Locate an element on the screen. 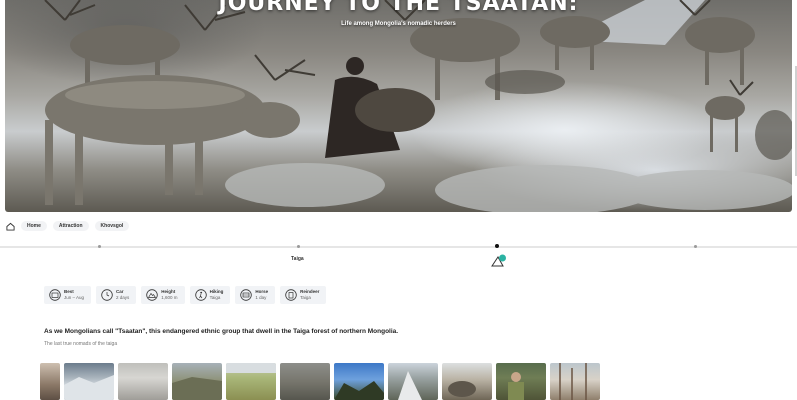 This screenshot has width=797, height=400. hero-subtitle: Life among Mongolia's nomadic herders is located at coordinates (398, 24).